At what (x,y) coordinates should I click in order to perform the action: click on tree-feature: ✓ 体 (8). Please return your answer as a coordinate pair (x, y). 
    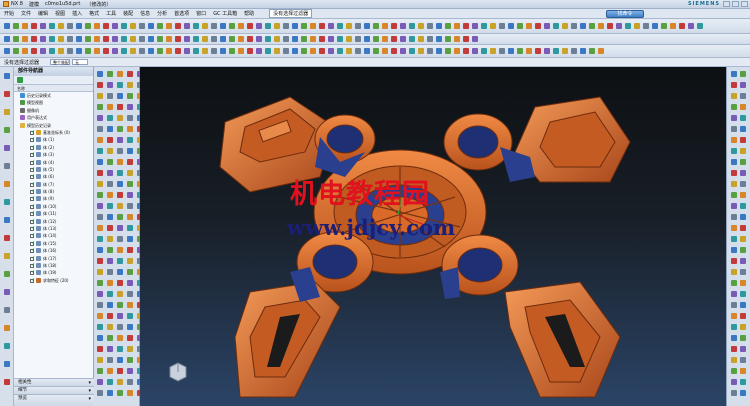
    Looking at the image, I should click on (53, 191).